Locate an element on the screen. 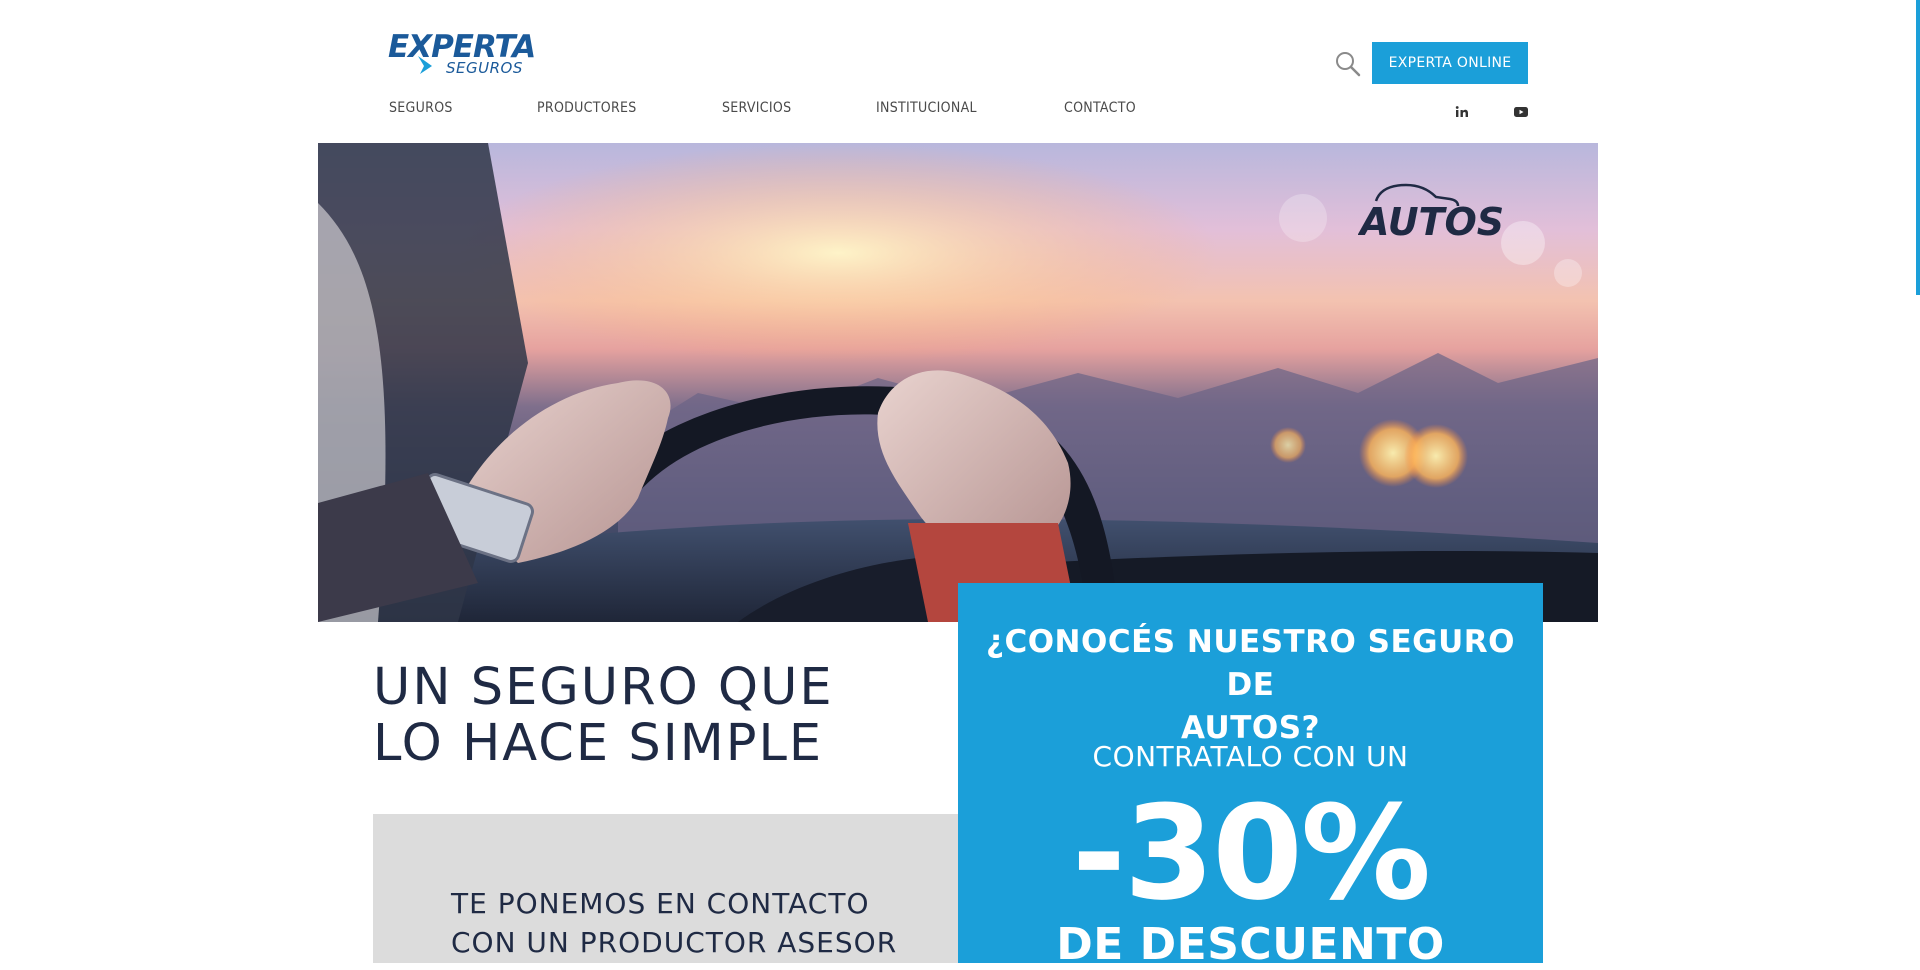 This screenshot has width=1920, height=970. logo-swoosh-icon is located at coordinates (425, 65).